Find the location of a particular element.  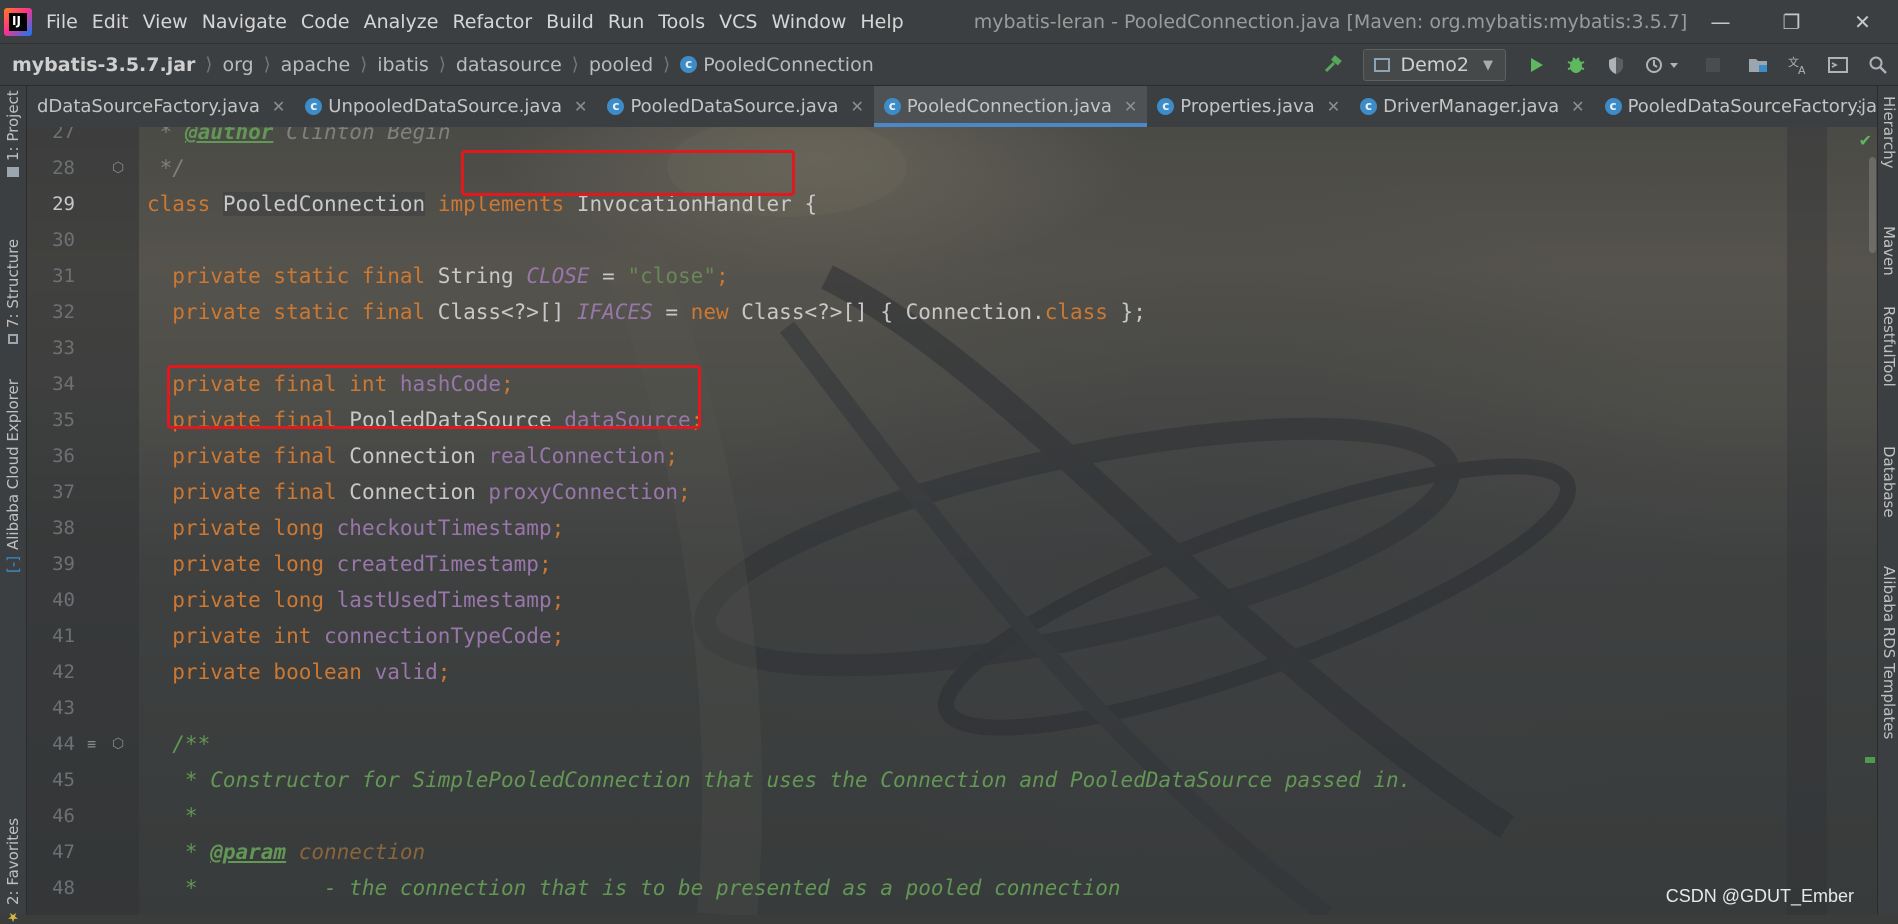

tool-tab-label: Hierarchy is located at coordinates (1889, 132).